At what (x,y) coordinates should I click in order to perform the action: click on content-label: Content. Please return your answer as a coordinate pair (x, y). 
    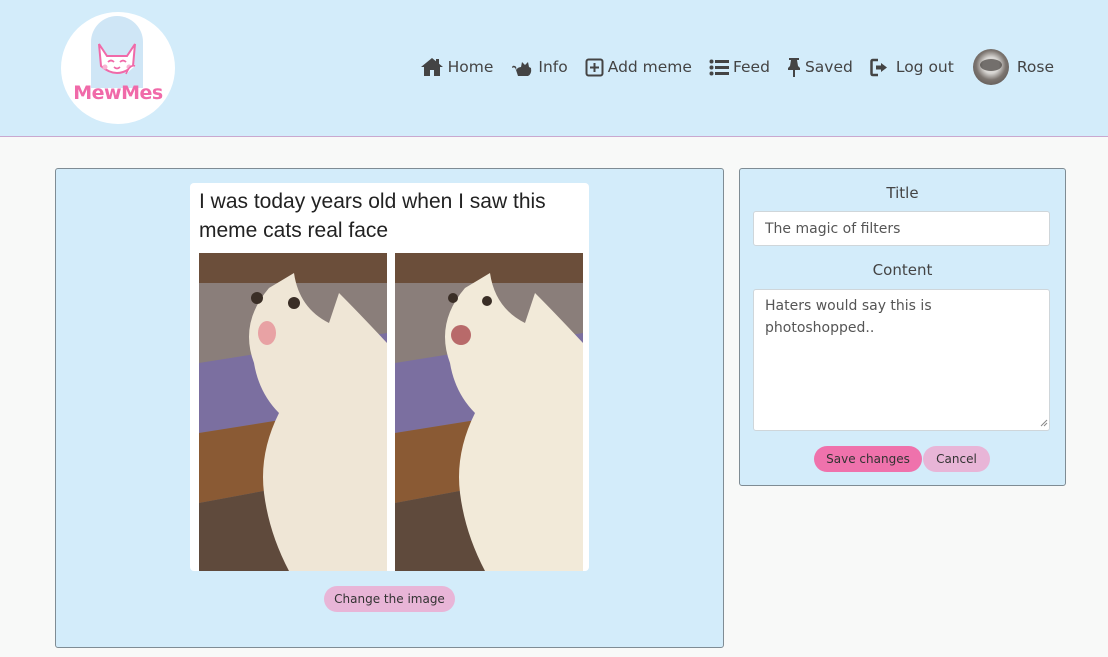
    Looking at the image, I should click on (902, 270).